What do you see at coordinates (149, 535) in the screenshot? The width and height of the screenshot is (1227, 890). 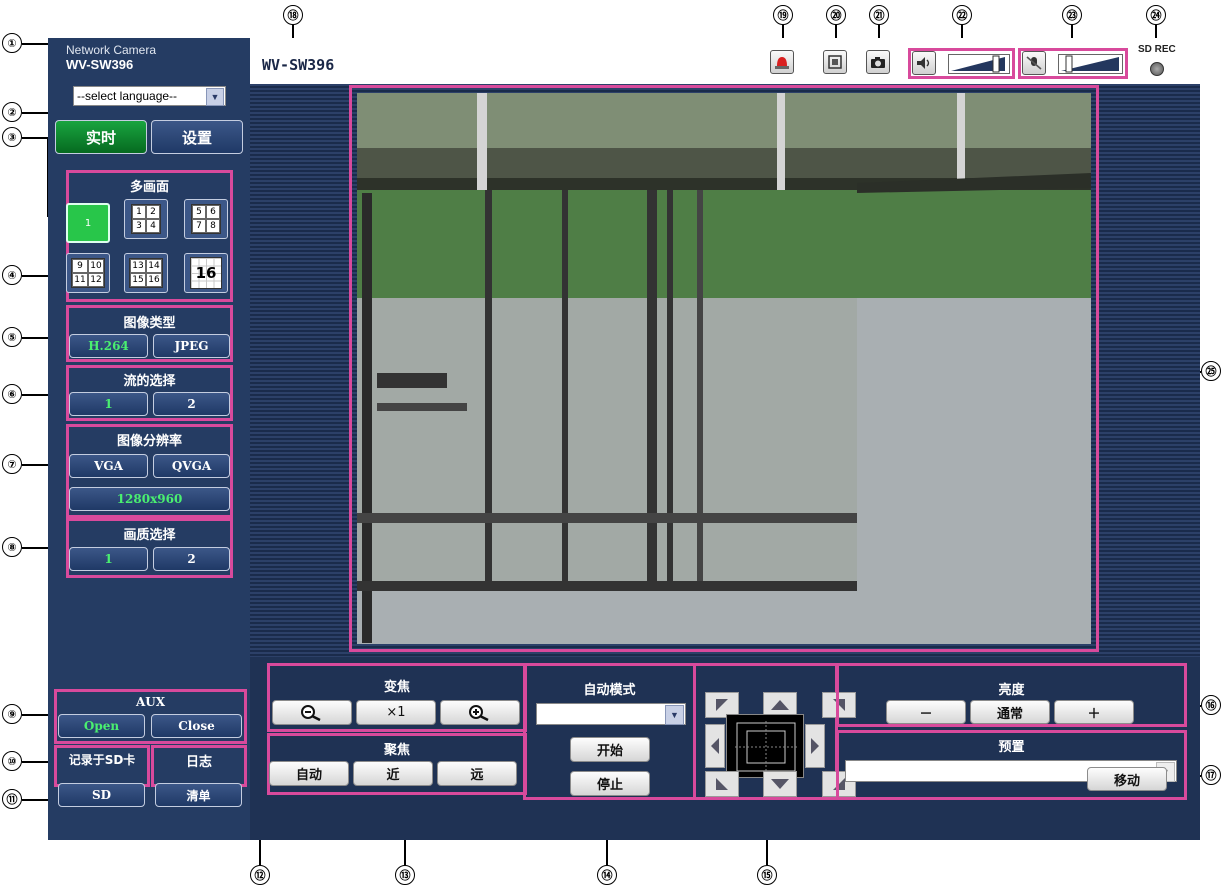 I see `quality-title: 画质选择` at bounding box center [149, 535].